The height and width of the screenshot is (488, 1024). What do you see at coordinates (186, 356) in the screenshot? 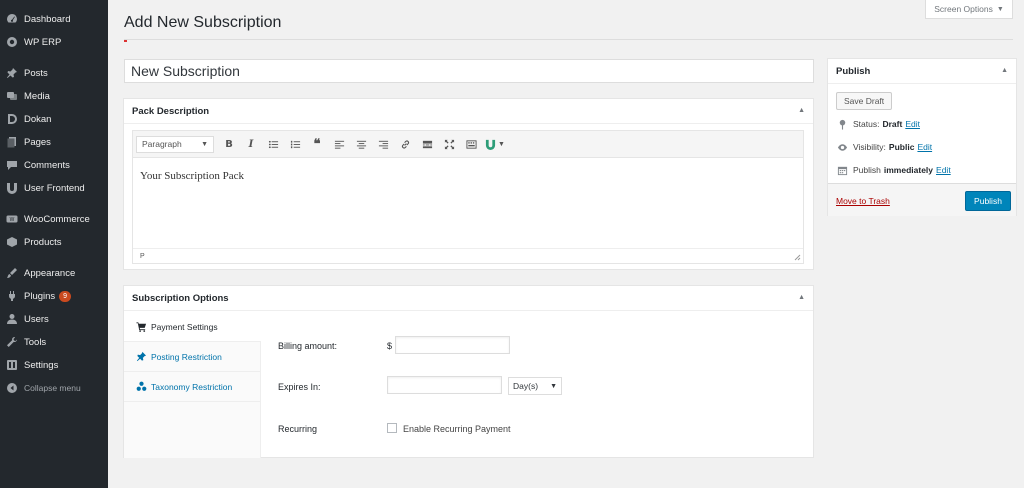
I see `tab-label: Posting Restriction` at bounding box center [186, 356].